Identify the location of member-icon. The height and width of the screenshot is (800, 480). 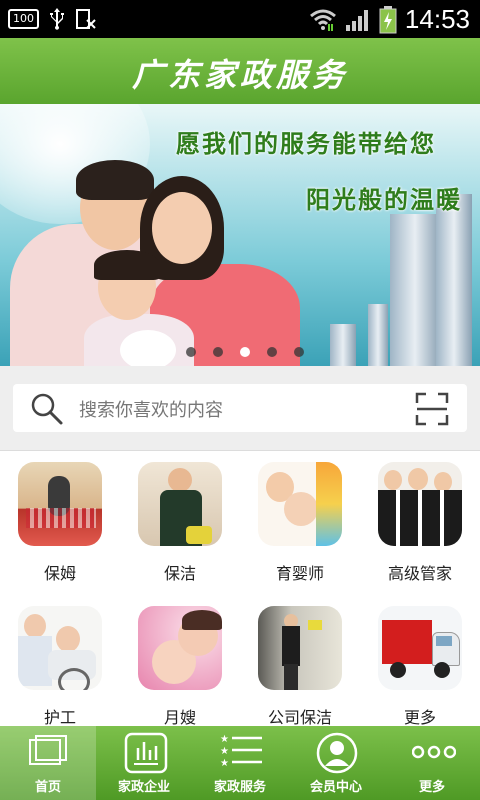
(337, 753).